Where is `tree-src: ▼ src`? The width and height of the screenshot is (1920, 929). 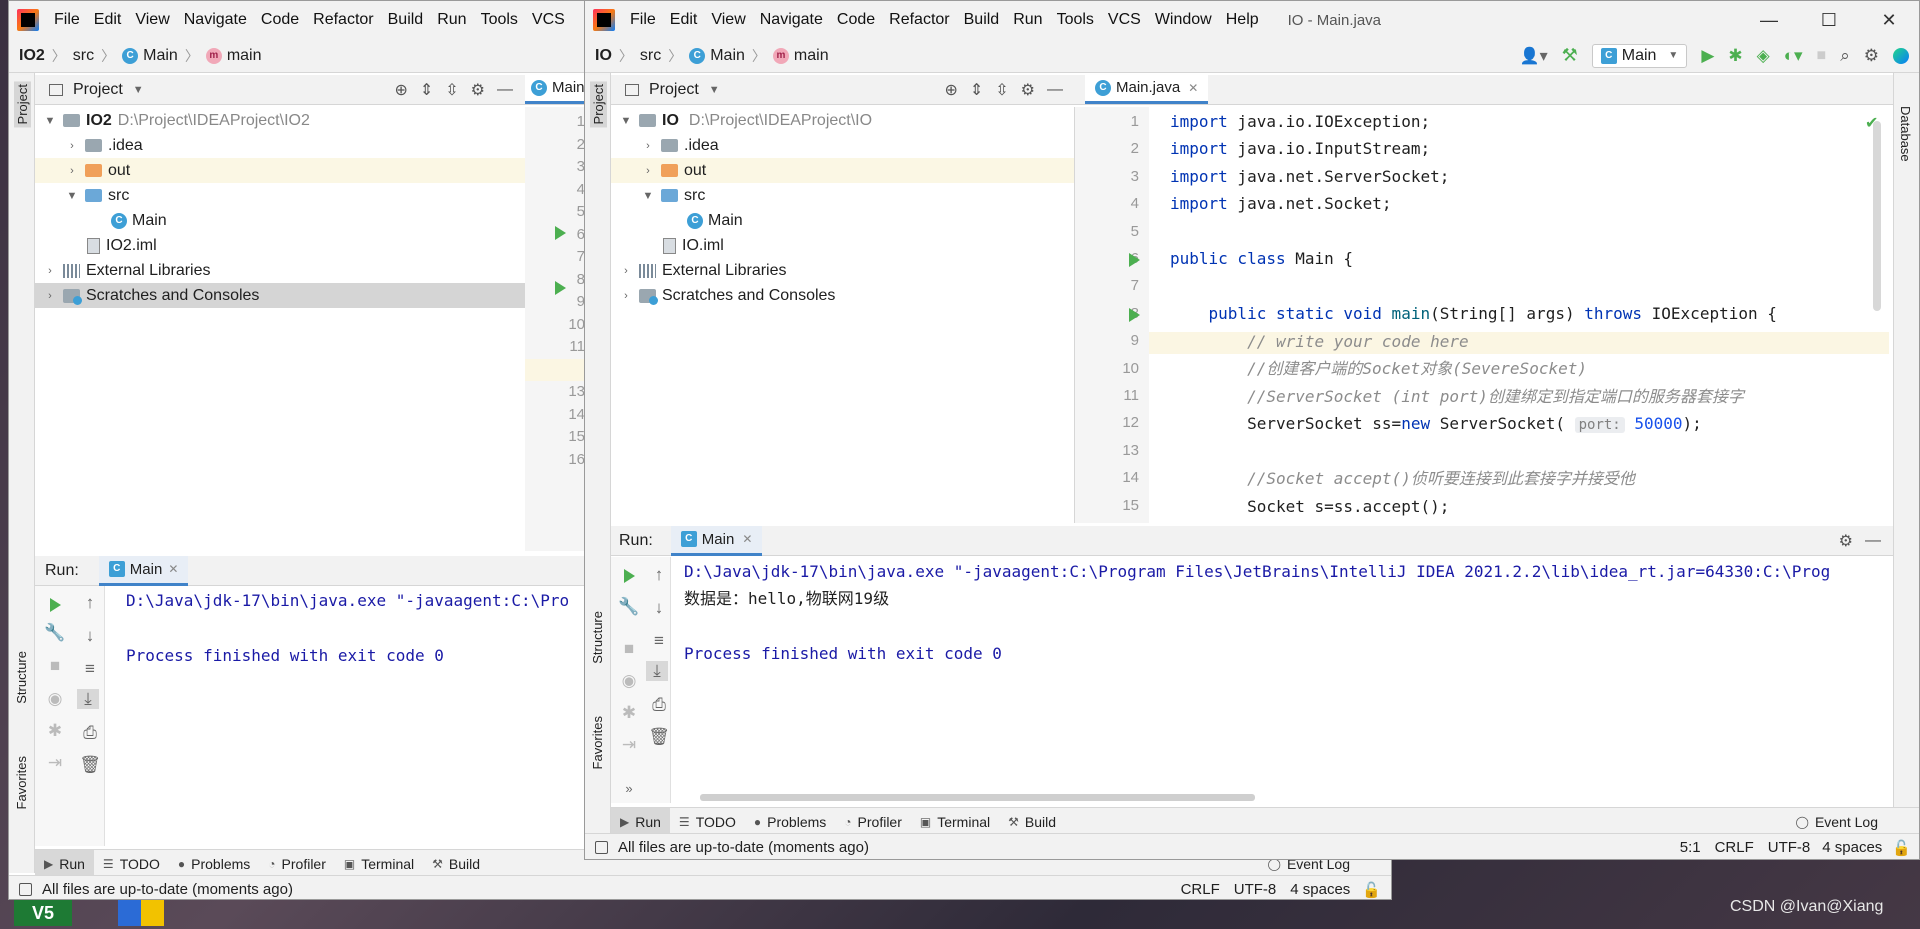
tree-src: ▼ src is located at coordinates (280, 195).